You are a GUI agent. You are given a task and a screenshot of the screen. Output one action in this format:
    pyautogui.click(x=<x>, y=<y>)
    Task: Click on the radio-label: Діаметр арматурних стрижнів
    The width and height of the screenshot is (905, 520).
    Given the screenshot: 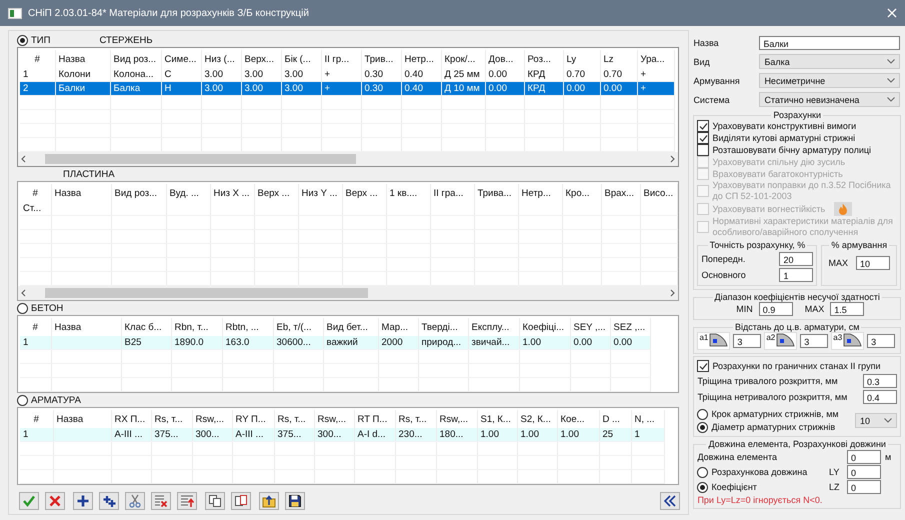 What is the action you would take?
    pyautogui.click(x=773, y=427)
    